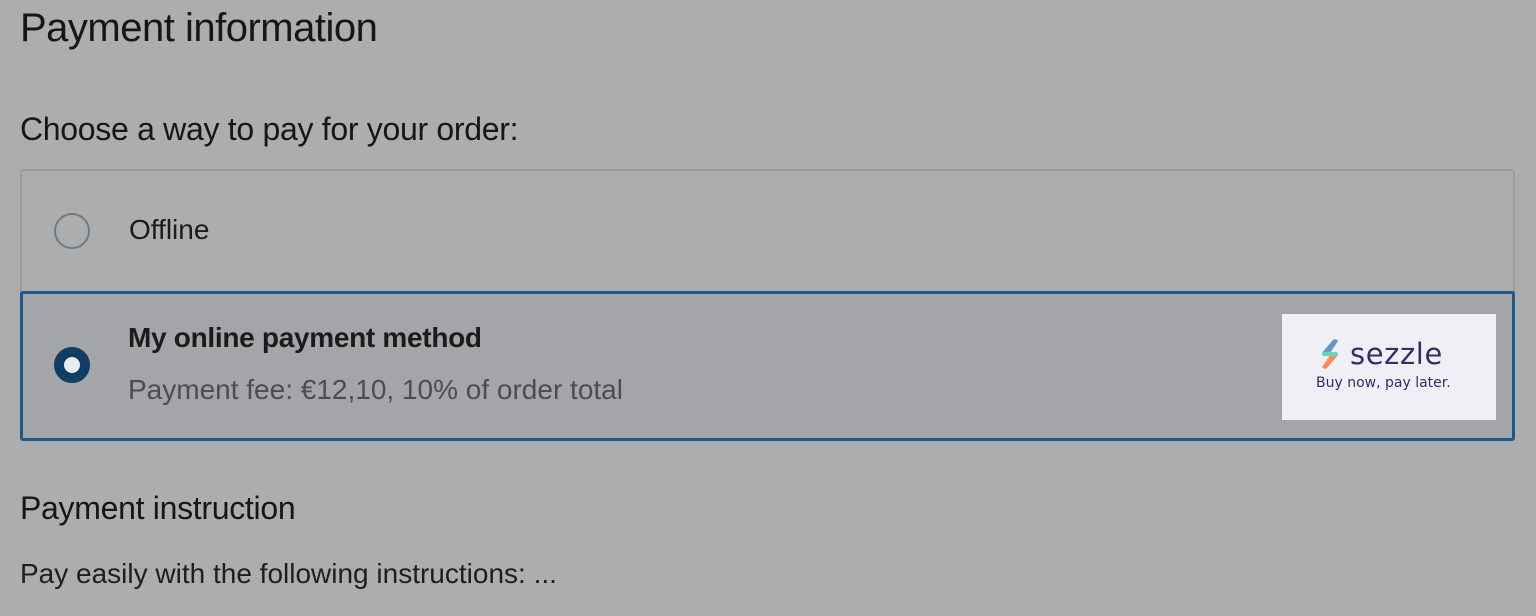  Describe the element at coordinates (199, 28) in the screenshot. I see `page-title: Payment information` at that location.